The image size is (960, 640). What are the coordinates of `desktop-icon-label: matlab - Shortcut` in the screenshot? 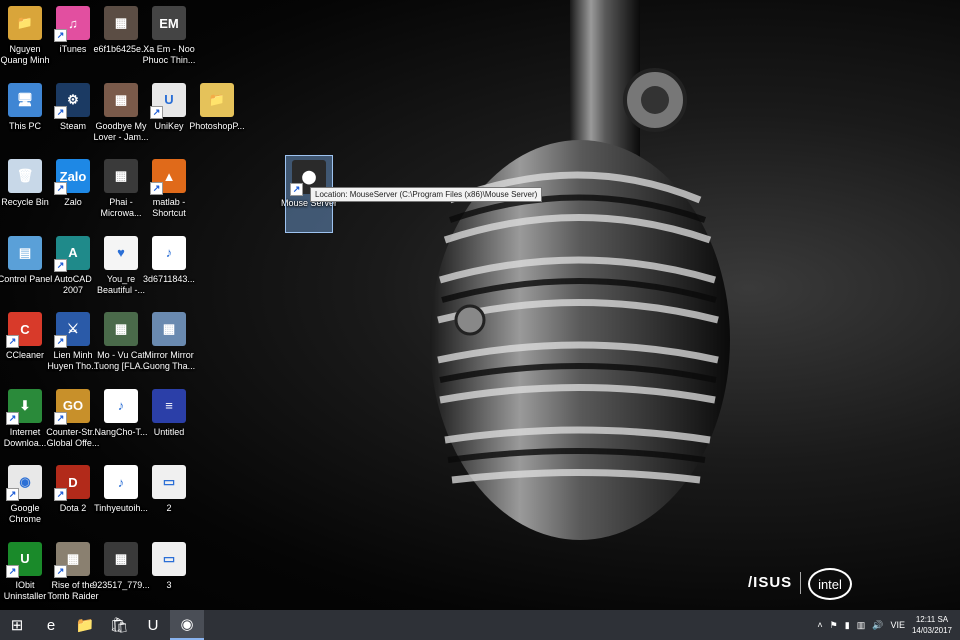 It's located at (169, 207).